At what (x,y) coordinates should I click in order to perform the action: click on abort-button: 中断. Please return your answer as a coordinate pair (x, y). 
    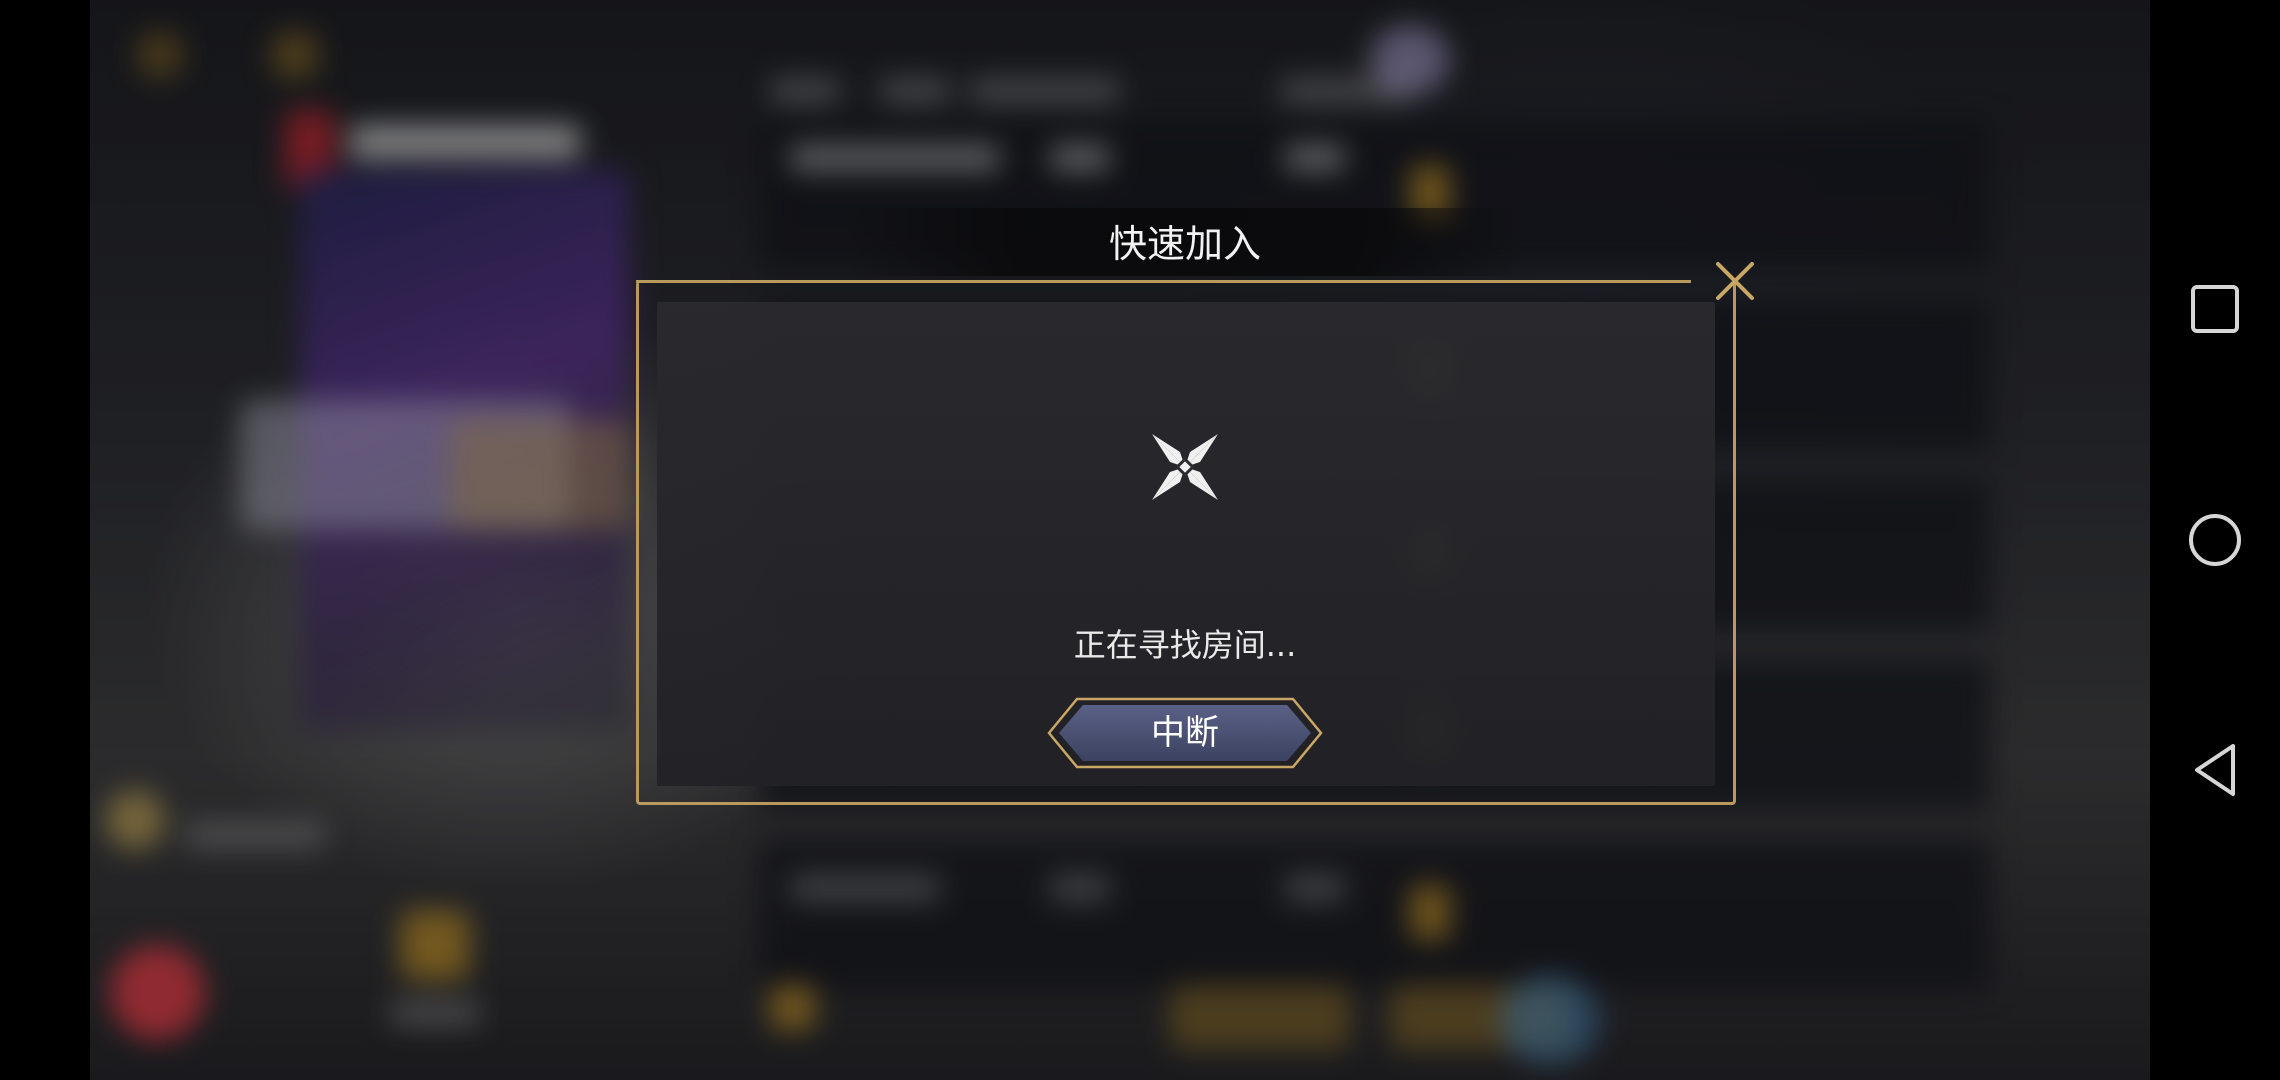
    Looking at the image, I should click on (1185, 733).